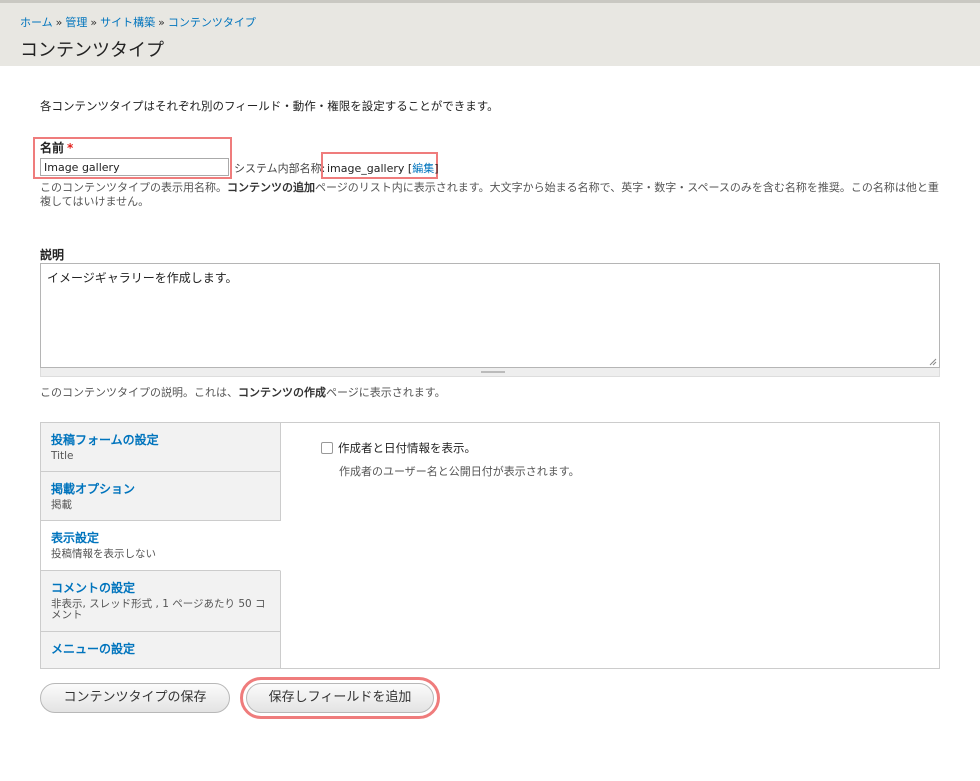 The image size is (980, 781). I want to click on vtab-title: メニューの設定, so click(160, 648).